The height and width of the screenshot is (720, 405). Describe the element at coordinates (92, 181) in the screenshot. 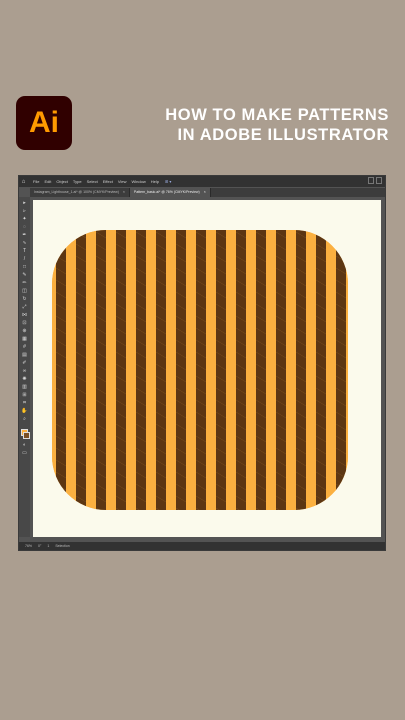

I see `menu-select: Select` at that location.